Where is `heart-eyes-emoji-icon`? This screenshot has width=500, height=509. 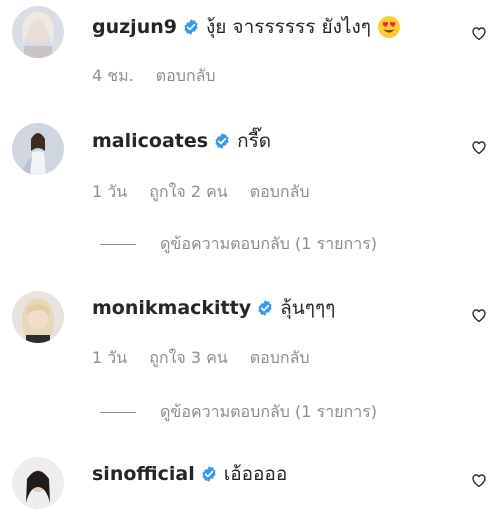 heart-eyes-emoji-icon is located at coordinates (389, 27).